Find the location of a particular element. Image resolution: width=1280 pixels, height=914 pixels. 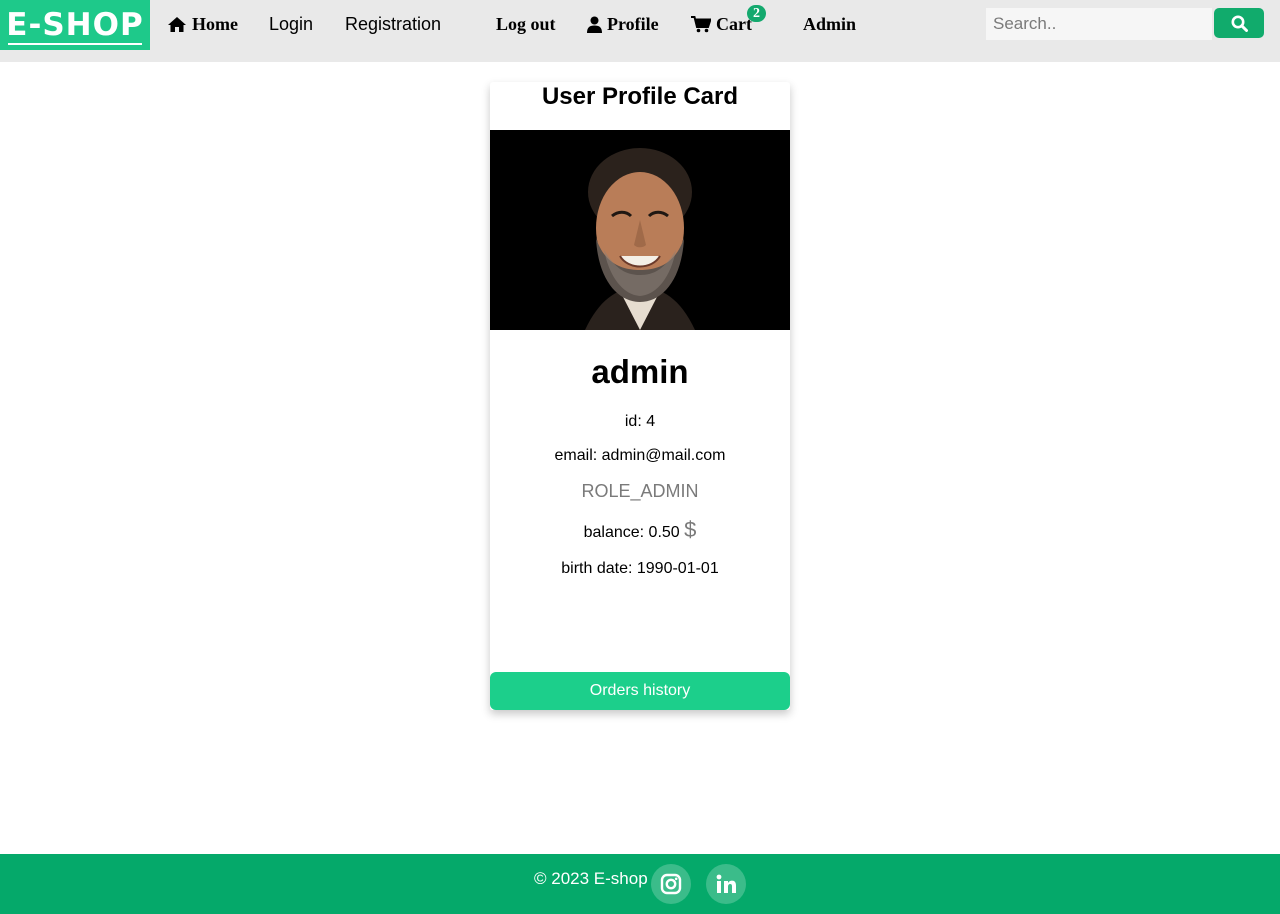

nav-cart: Cart is located at coordinates (721, 24).